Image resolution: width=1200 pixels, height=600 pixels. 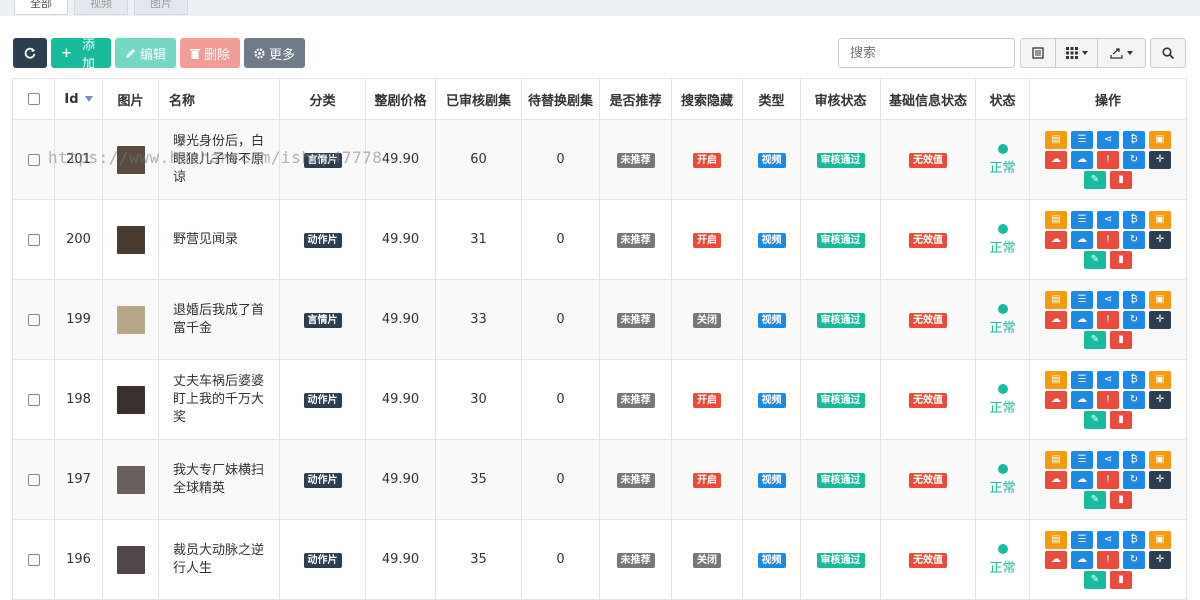 I want to click on columns-dropdown, so click(x=1077, y=53).